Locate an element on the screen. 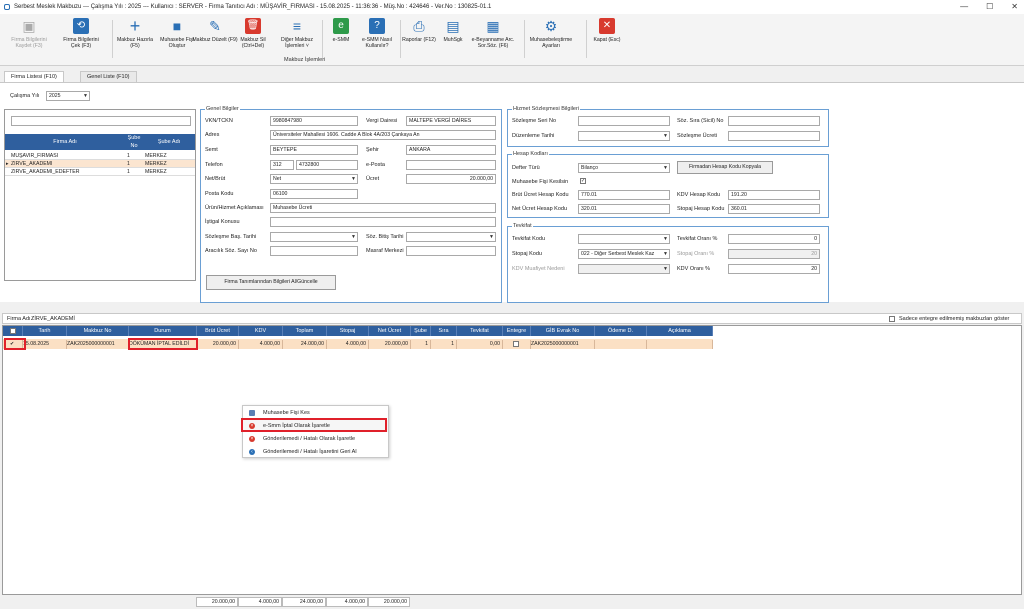 This screenshot has height=609, width=1024. contract-end-select: ▼ is located at coordinates (451, 237).